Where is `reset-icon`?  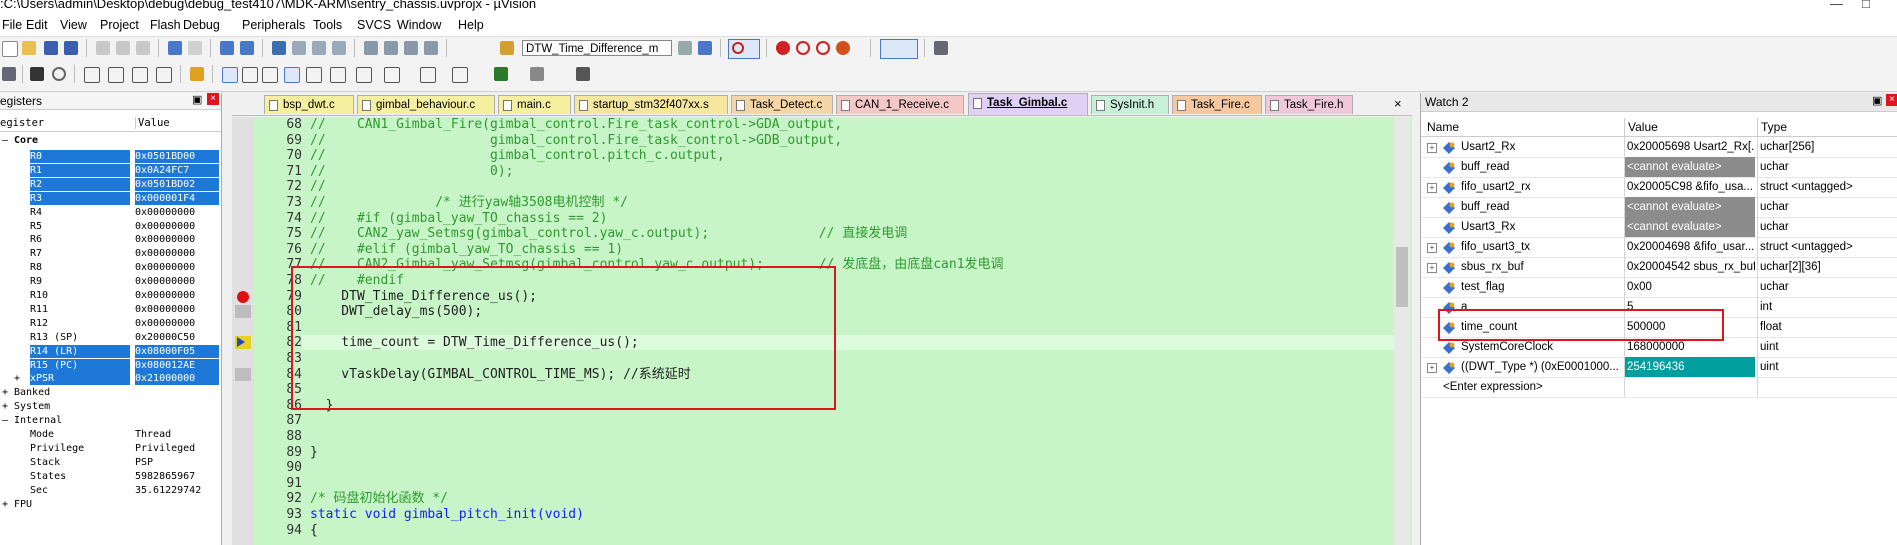 reset-icon is located at coordinates (9, 74).